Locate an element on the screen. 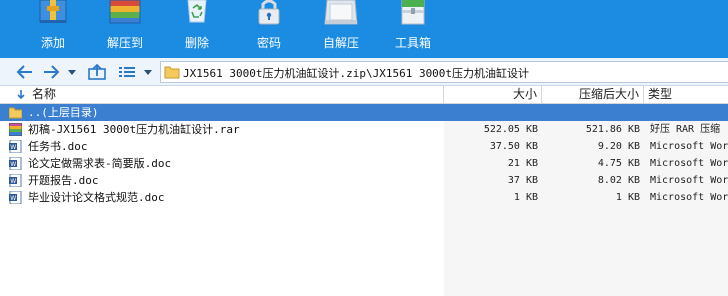 Image resolution: width=728 pixels, height=296 pixels. file-name: 初稿-JX1561 3000t压力机油缸设计.rar is located at coordinates (134, 129).